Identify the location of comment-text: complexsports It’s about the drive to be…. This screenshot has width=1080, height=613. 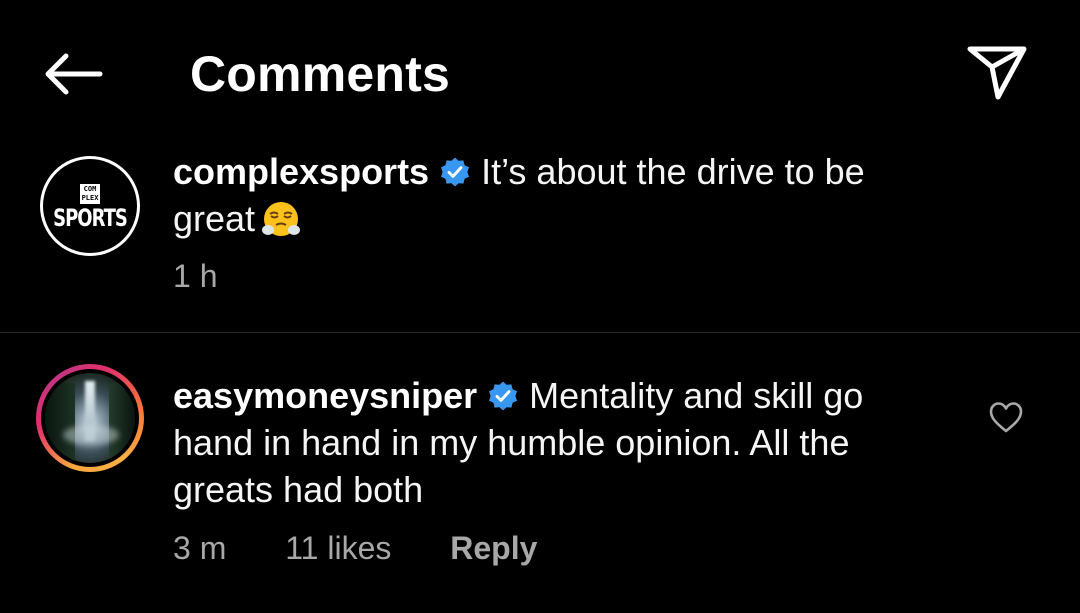
(558, 195).